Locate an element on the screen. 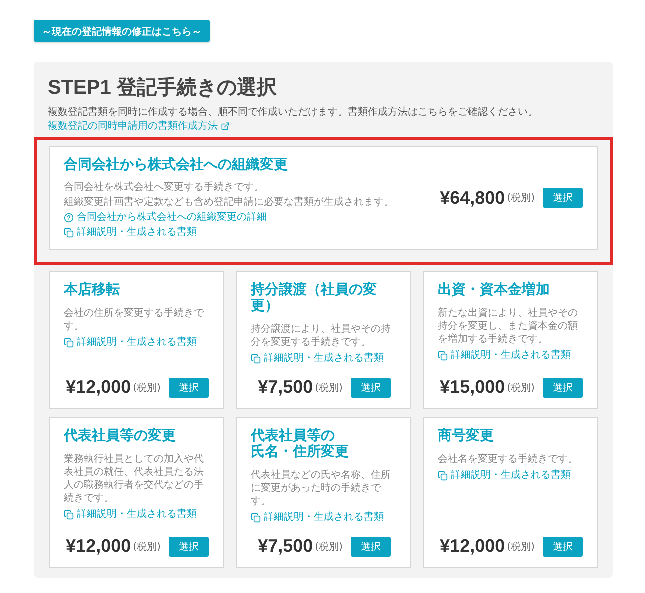  card-description: 代表社員などの氏や名称、住所に変更があった時の手続きです。 is located at coordinates (321, 488).